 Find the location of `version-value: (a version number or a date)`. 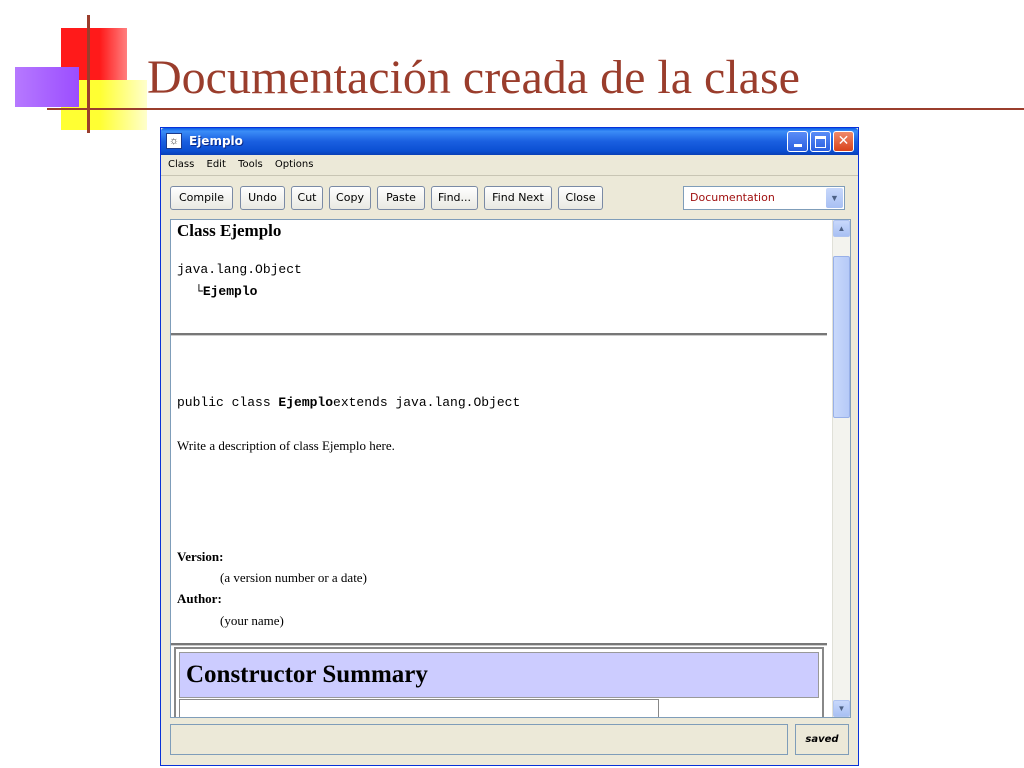

version-value: (a version number or a date) is located at coordinates (293, 577).